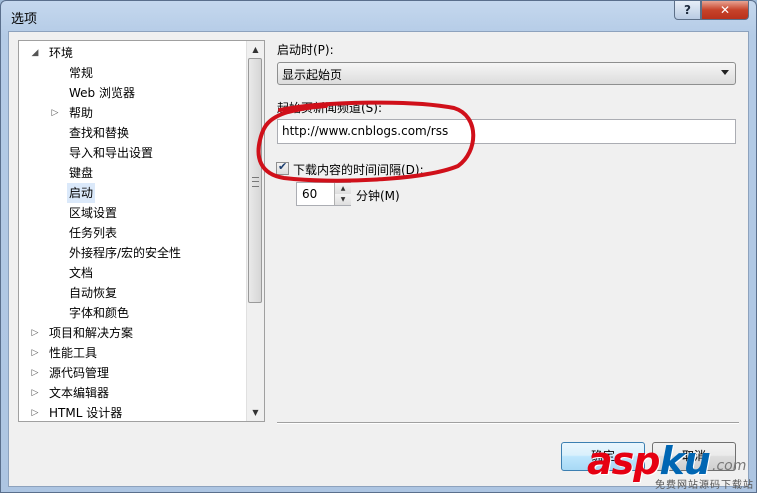 The width and height of the screenshot is (757, 493). What do you see at coordinates (506, 73) in the screenshot?
I see `at-startup-dropdown: 显示起始页` at bounding box center [506, 73].